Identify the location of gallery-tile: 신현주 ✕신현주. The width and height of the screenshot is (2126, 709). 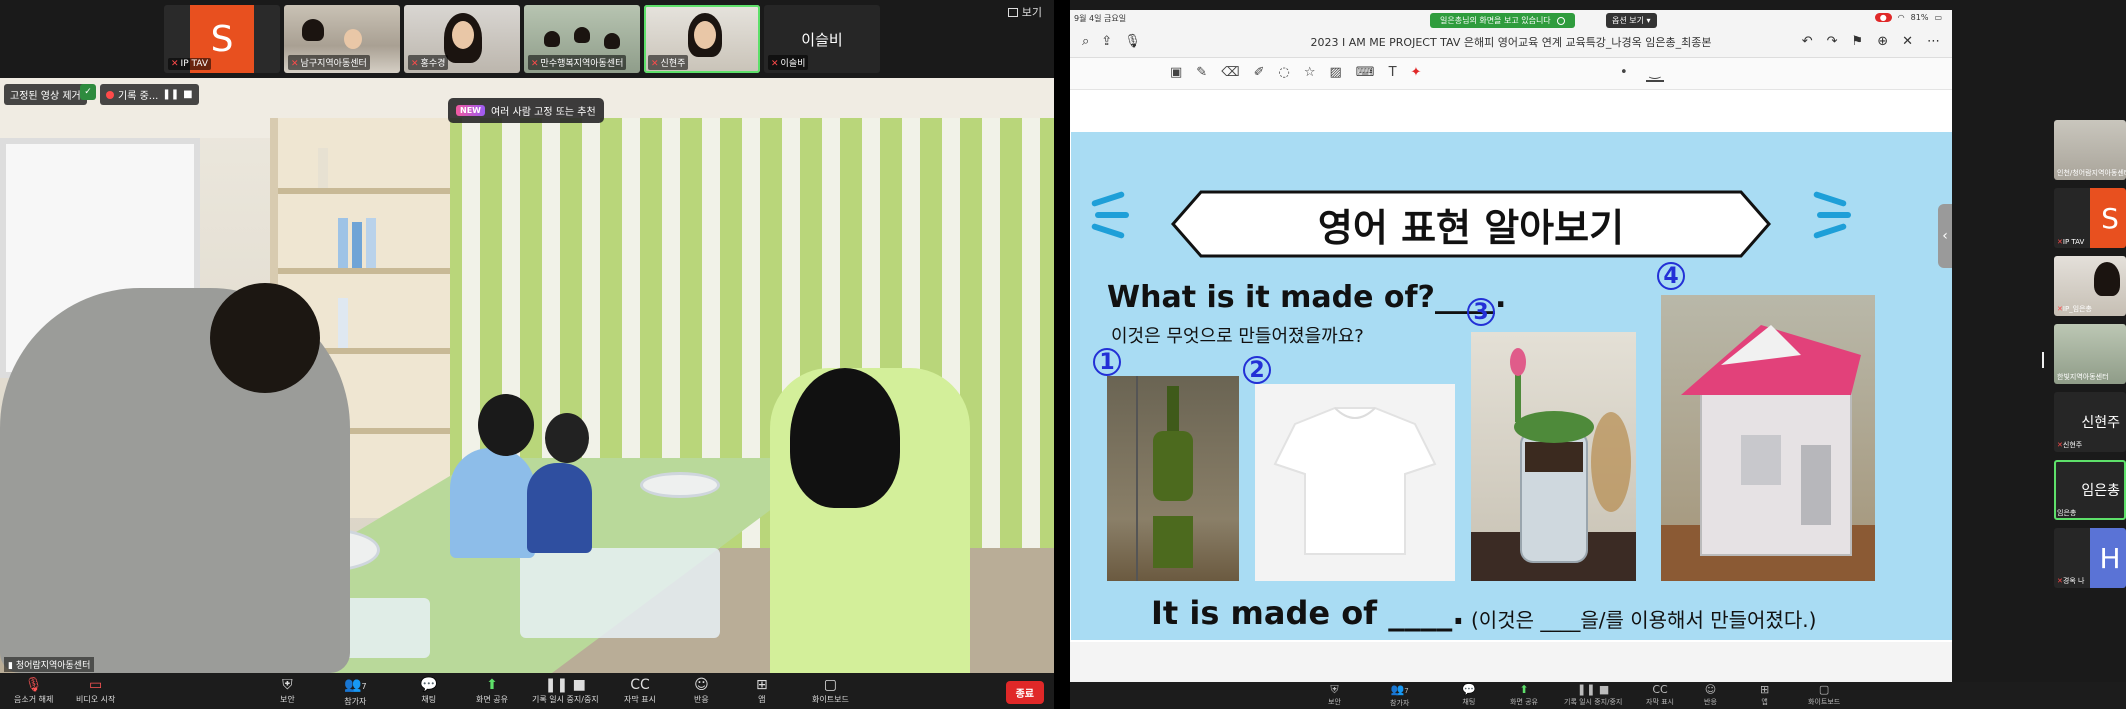
(2090, 422).